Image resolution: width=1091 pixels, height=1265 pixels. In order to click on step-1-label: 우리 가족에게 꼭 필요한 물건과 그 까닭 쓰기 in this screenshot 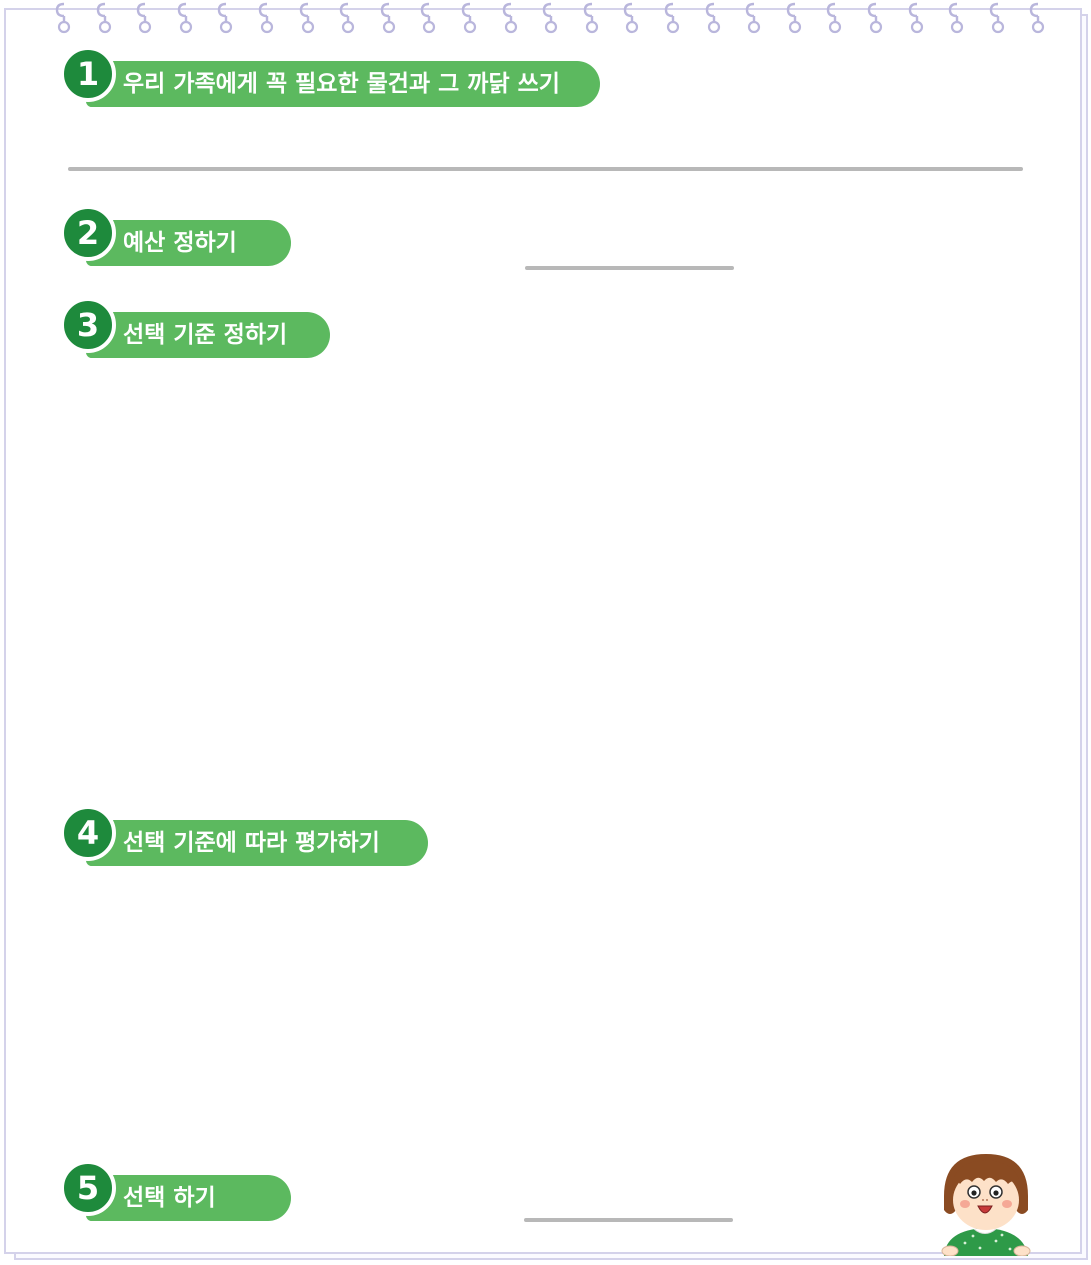, I will do `click(343, 84)`.